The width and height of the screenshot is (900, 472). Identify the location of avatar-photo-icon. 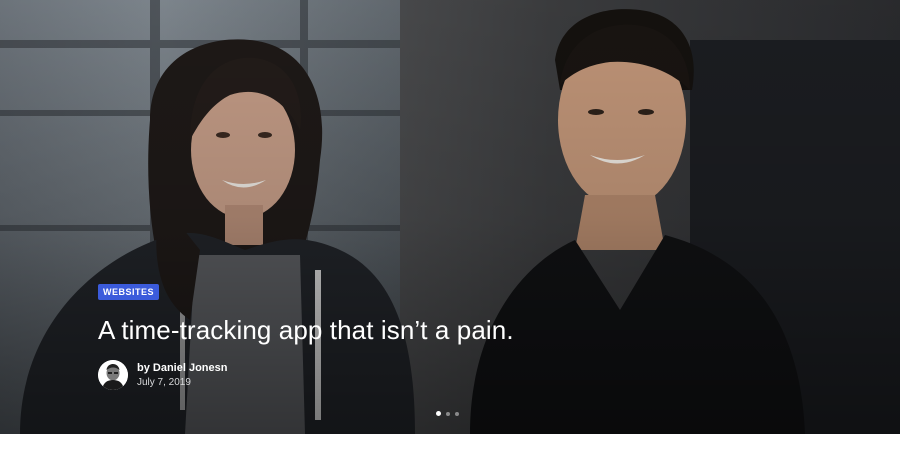
(113, 375).